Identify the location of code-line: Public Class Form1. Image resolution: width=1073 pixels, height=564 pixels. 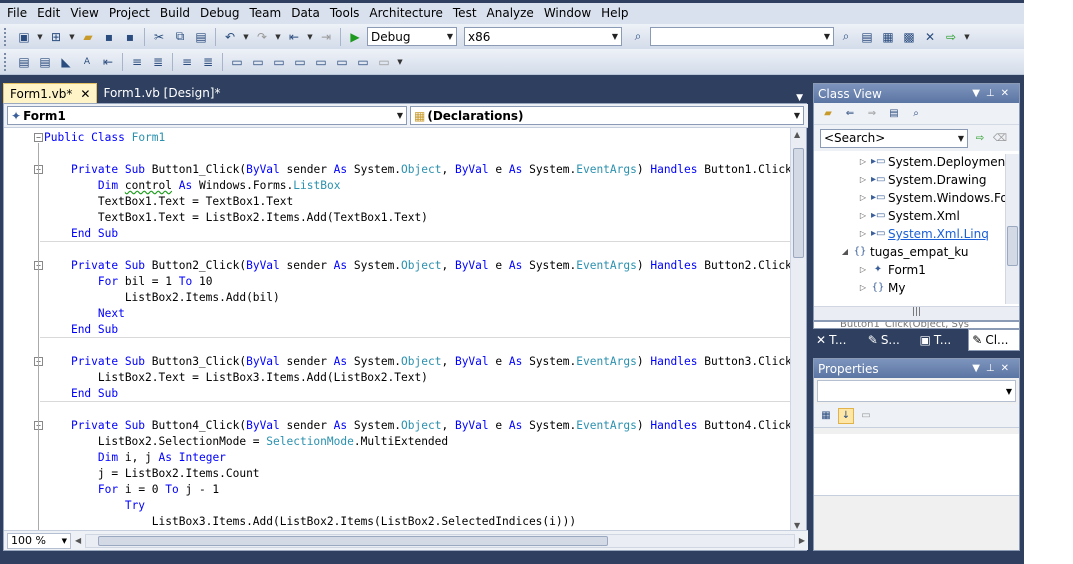
(104, 138).